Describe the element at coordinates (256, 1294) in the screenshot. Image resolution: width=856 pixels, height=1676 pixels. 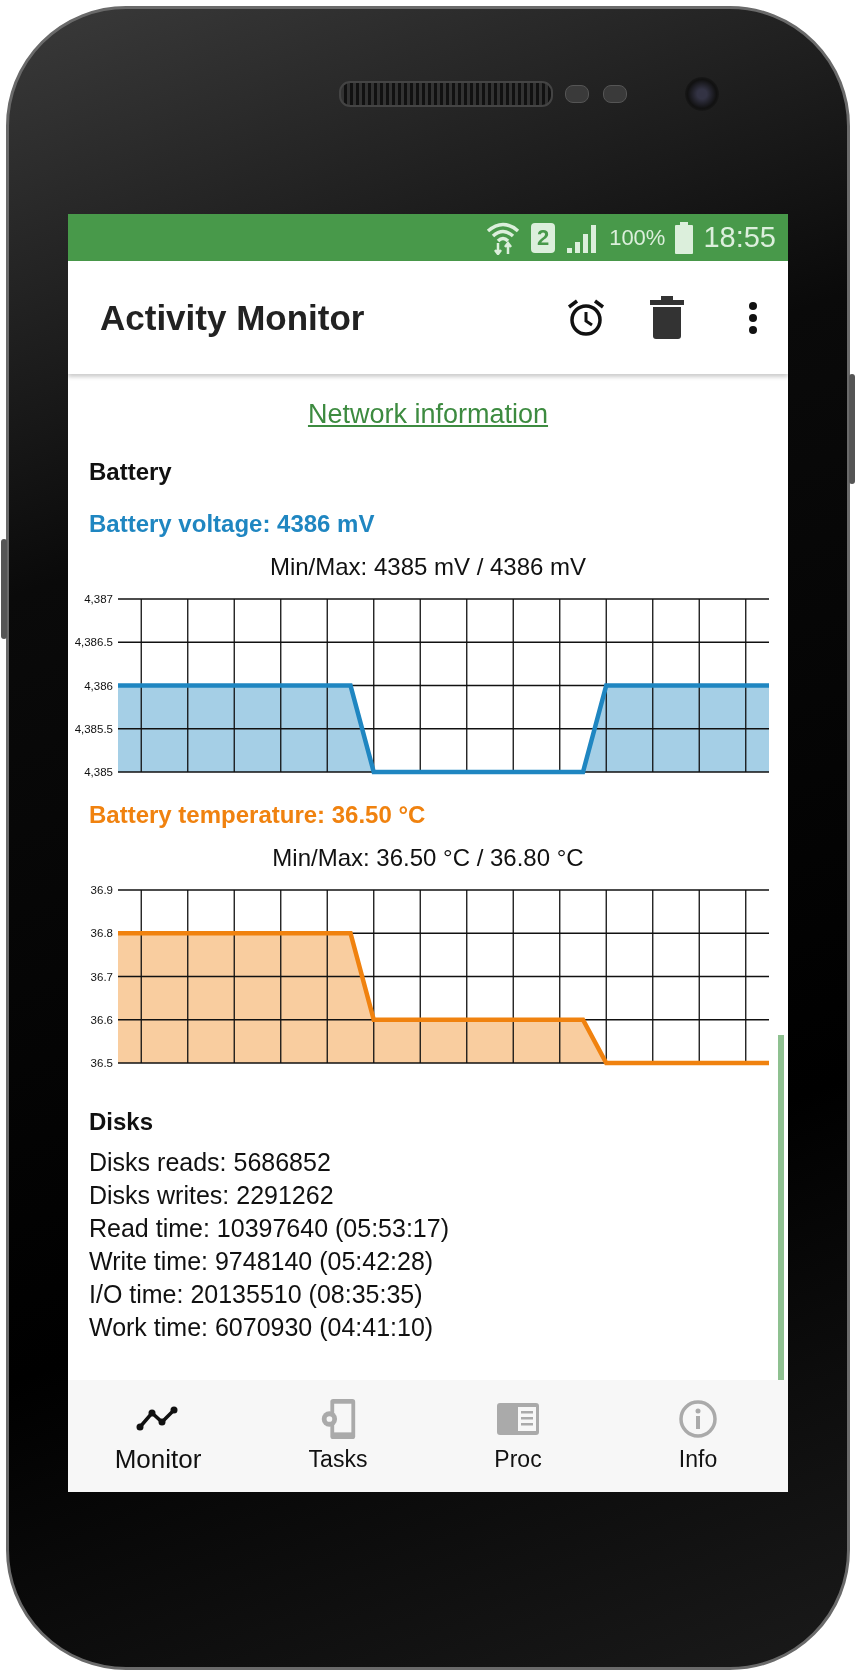
I see `disk-stat: I/O time: 20135510 (08:35:35)` at that location.